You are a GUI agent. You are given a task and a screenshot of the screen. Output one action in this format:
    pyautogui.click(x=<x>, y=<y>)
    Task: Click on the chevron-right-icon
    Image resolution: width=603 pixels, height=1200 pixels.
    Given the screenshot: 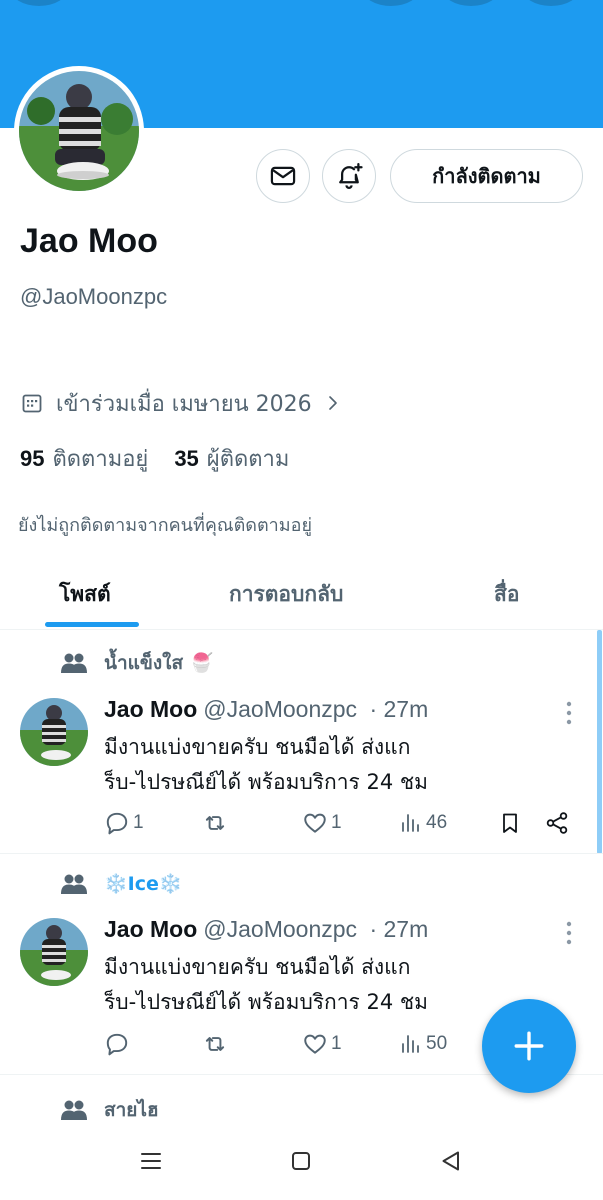 What is the action you would take?
    pyautogui.click(x=332, y=403)
    